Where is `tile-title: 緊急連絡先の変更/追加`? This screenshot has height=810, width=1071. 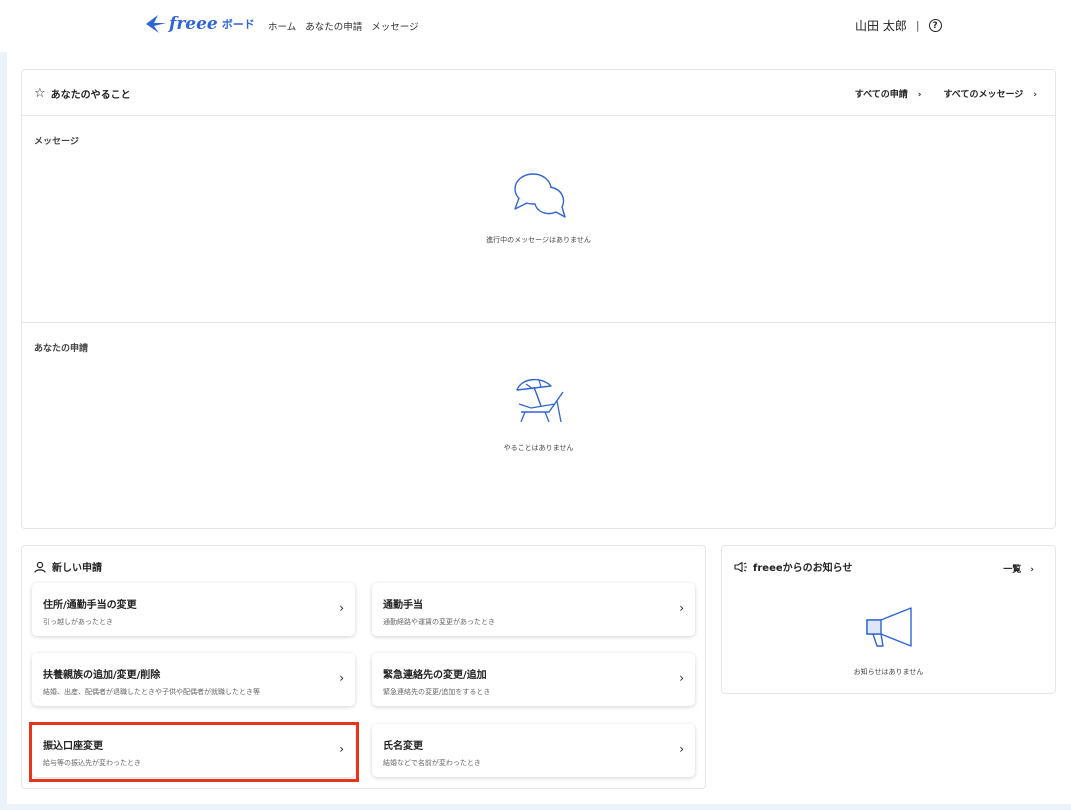 tile-title: 緊急連絡先の変更/追加 is located at coordinates (435, 675).